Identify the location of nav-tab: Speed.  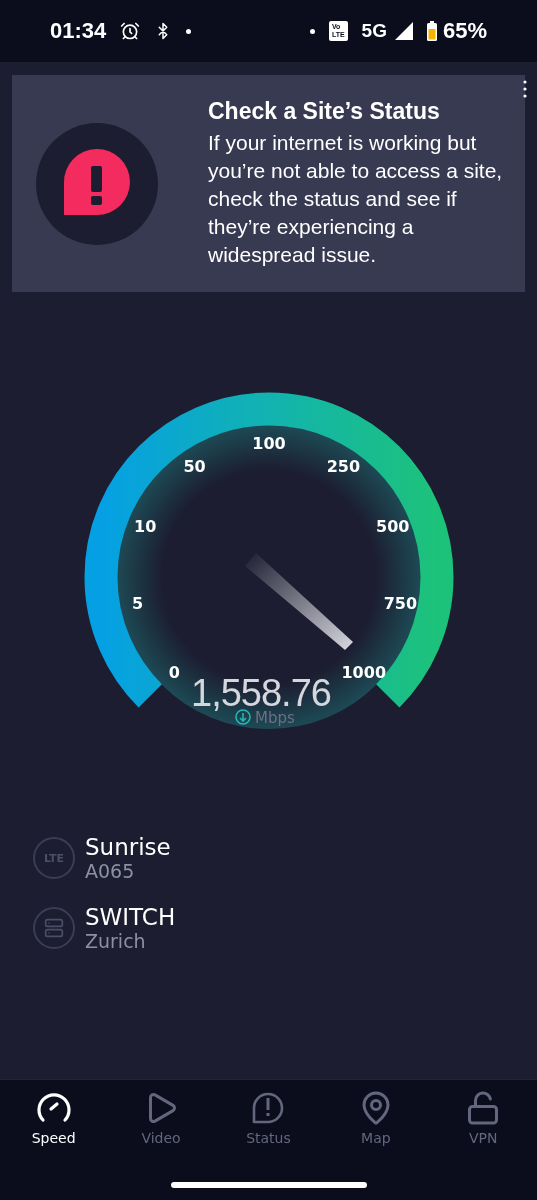
(53, 1118).